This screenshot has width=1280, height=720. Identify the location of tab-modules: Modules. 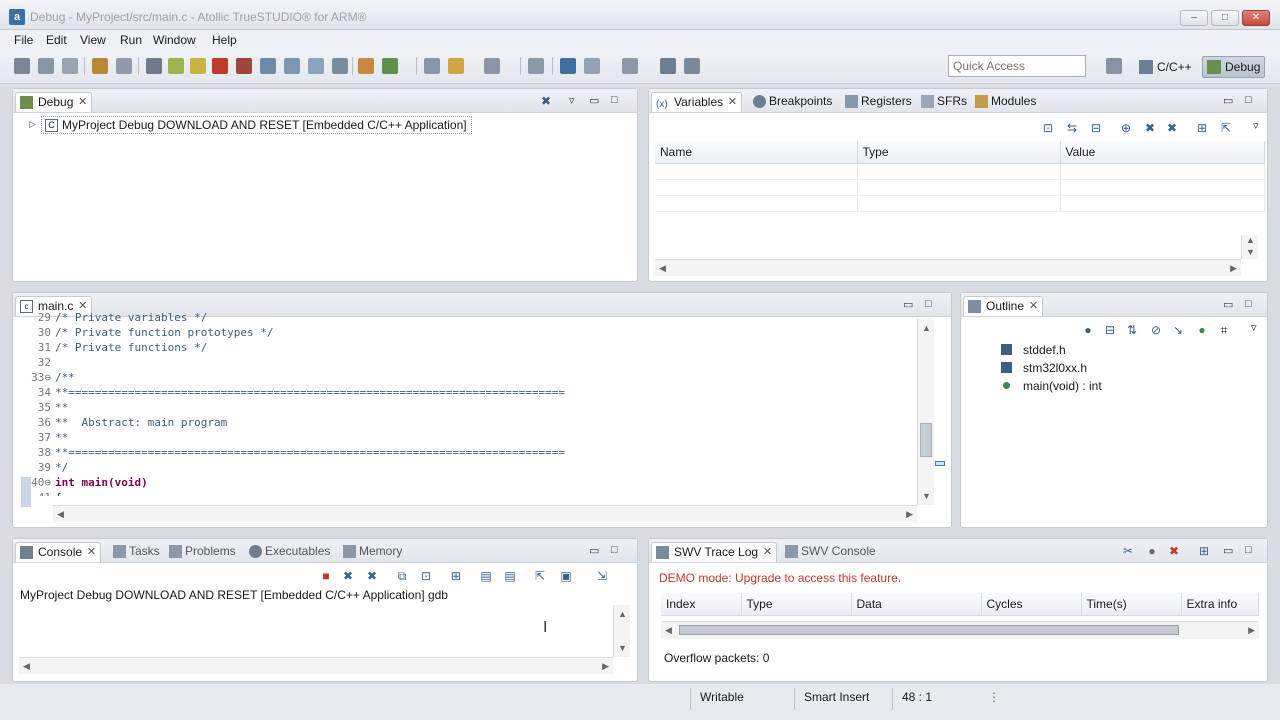
(1003, 102).